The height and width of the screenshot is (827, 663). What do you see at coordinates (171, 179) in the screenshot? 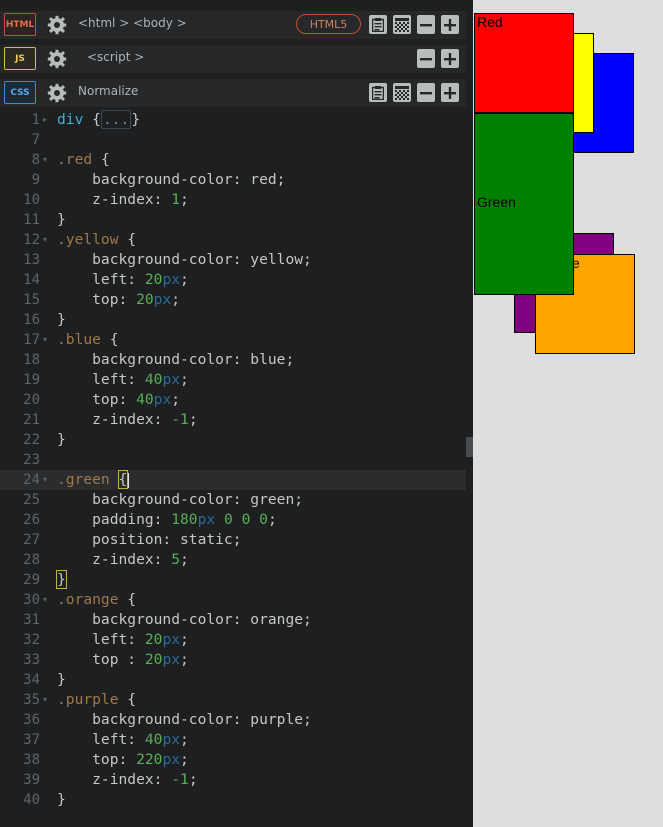
I see `code-token: background-color: red;` at bounding box center [171, 179].